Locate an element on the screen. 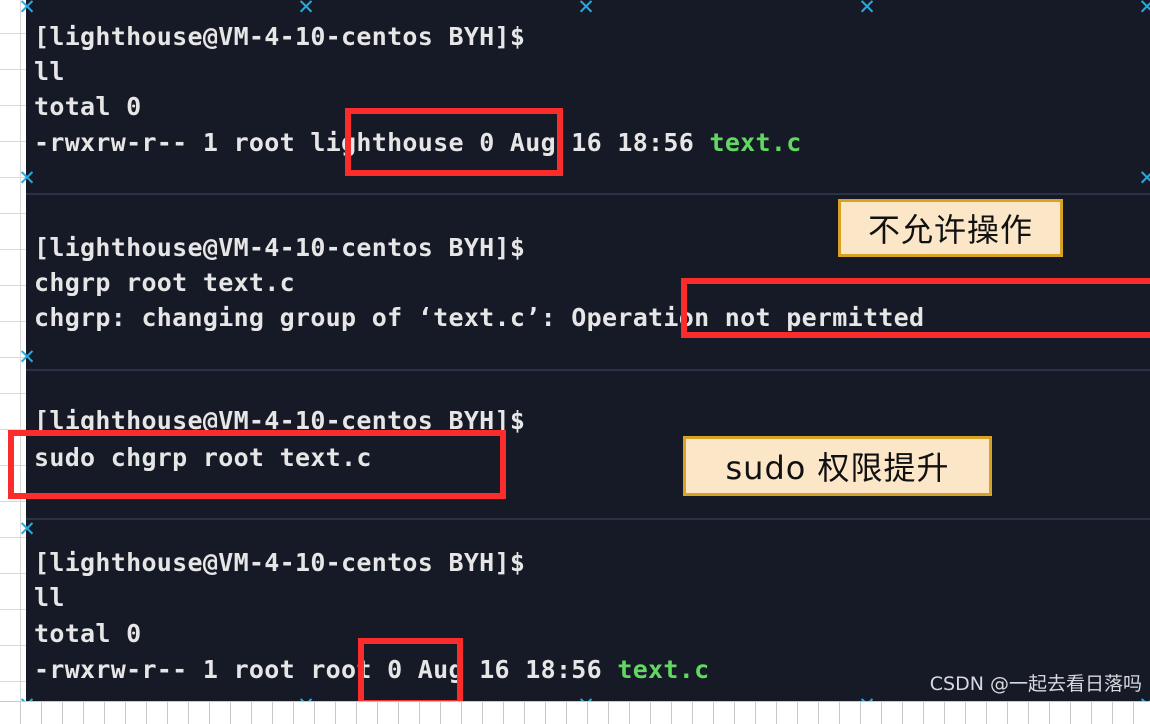 This screenshot has width=1150, height=724. highlight-box-sudo-command is located at coordinates (257, 464).